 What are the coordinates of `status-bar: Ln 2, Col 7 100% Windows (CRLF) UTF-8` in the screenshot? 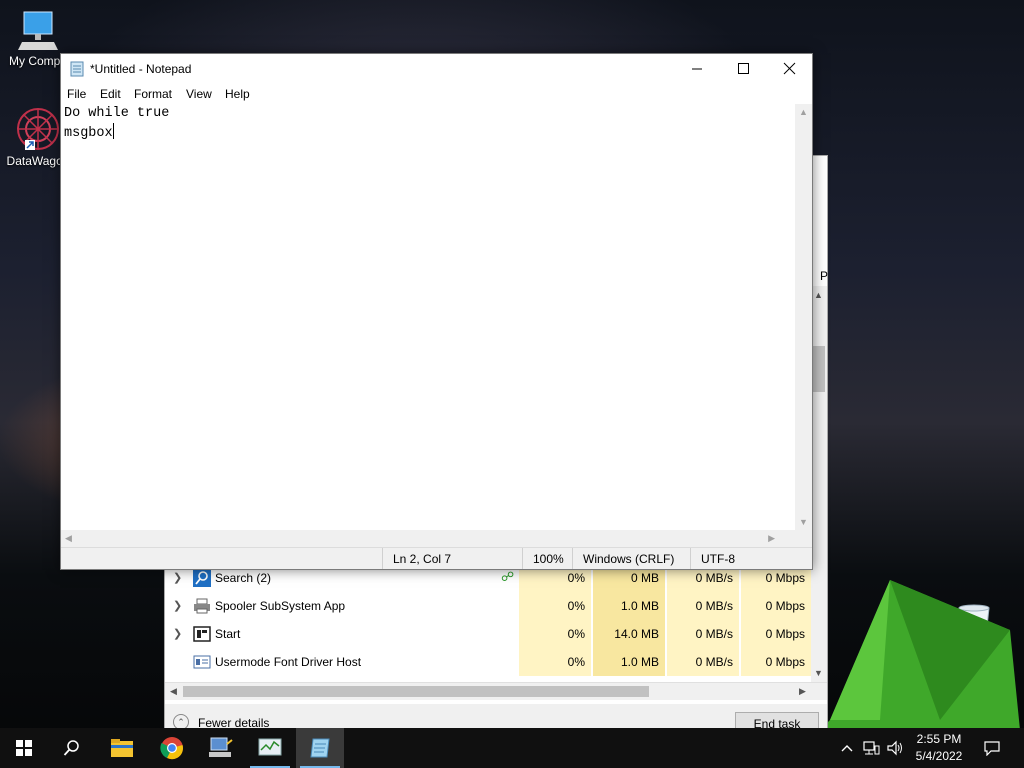 It's located at (436, 558).